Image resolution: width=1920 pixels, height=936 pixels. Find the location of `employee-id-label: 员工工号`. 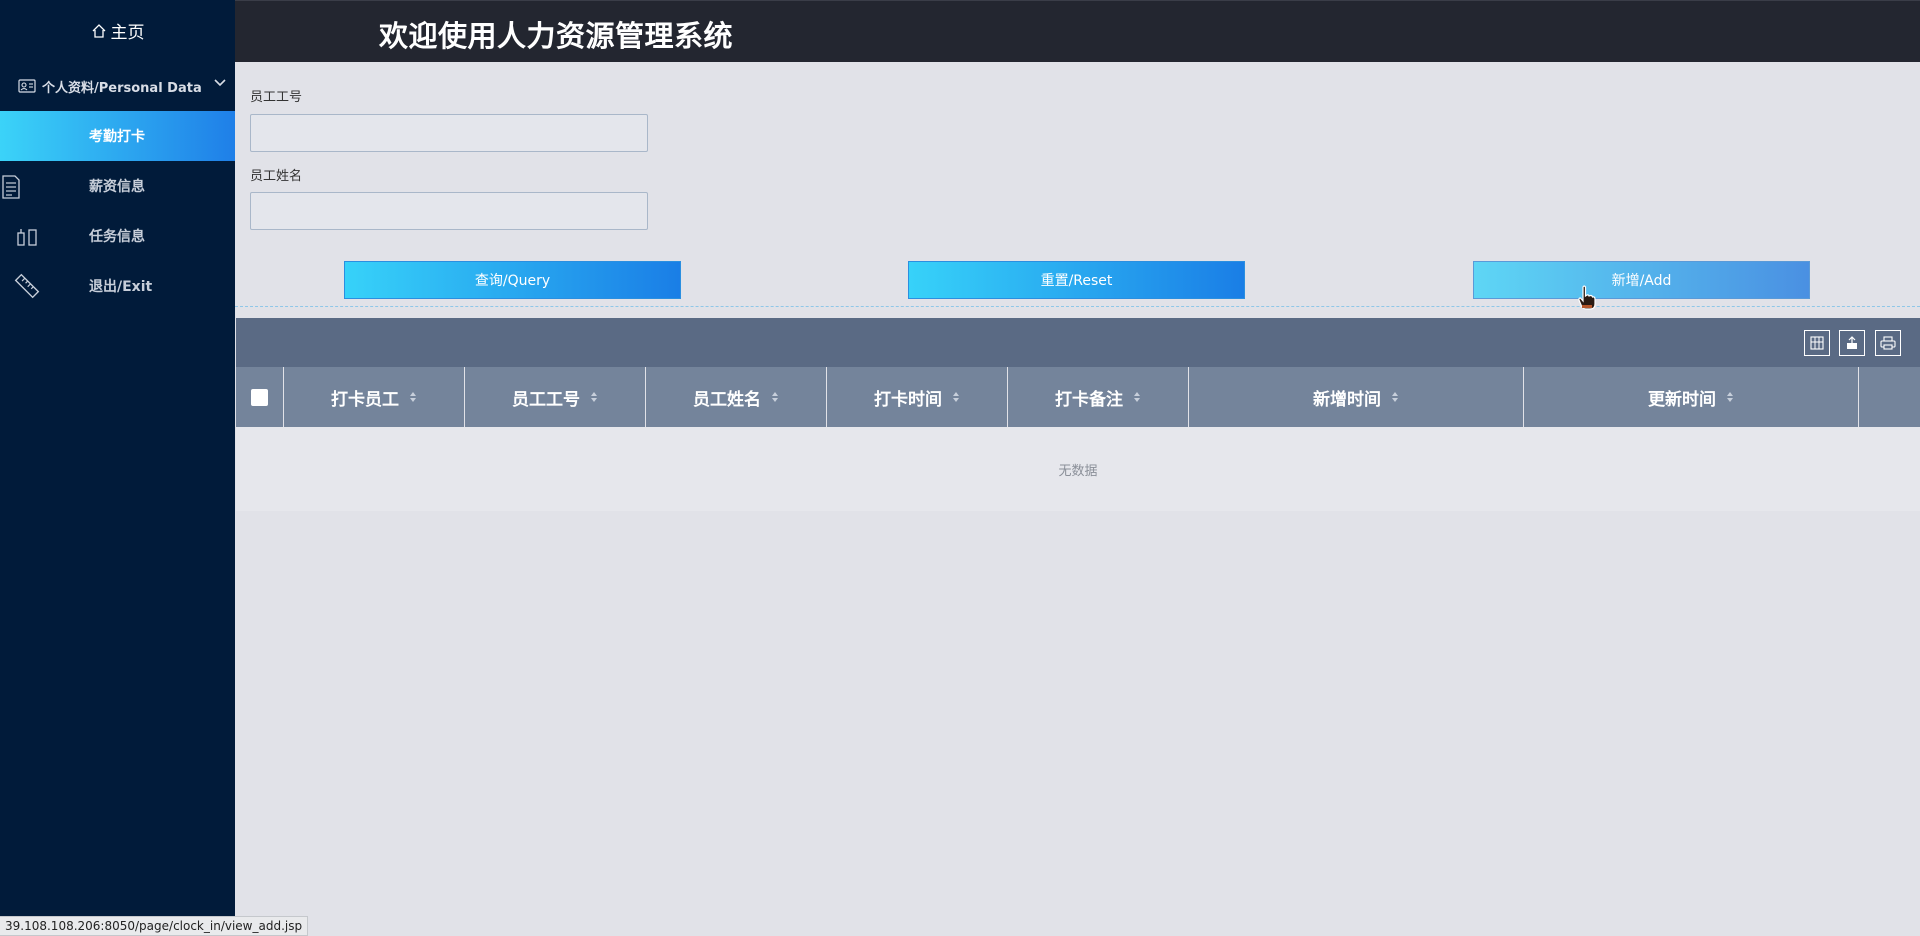

employee-id-label: 员工工号 is located at coordinates (276, 97).